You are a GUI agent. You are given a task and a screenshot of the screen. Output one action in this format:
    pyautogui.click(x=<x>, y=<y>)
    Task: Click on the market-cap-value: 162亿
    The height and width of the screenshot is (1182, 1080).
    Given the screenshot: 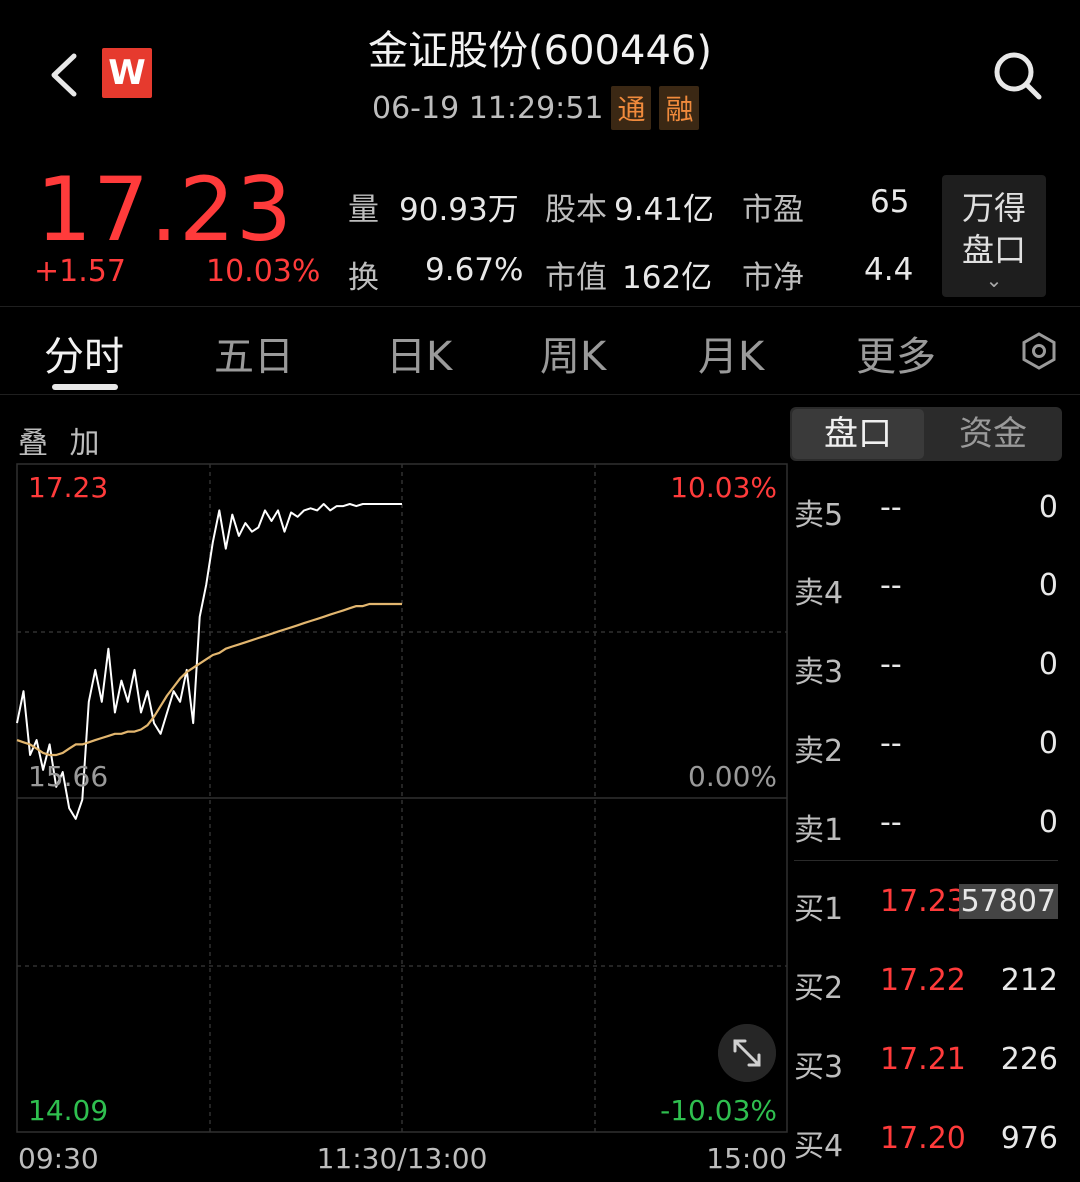 What is the action you would take?
    pyautogui.click(x=667, y=278)
    